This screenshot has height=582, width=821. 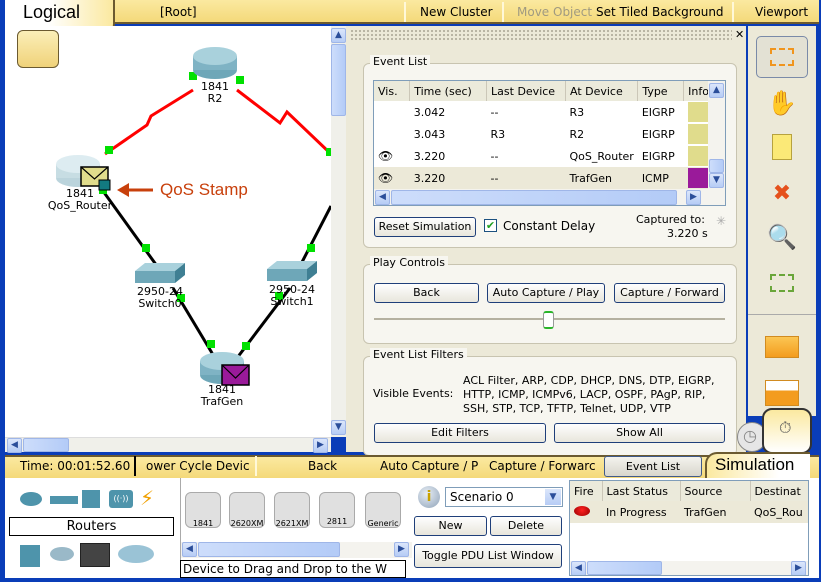 What do you see at coordinates (782, 103) in the screenshot?
I see `move-layout-tool: ✋` at bounding box center [782, 103].